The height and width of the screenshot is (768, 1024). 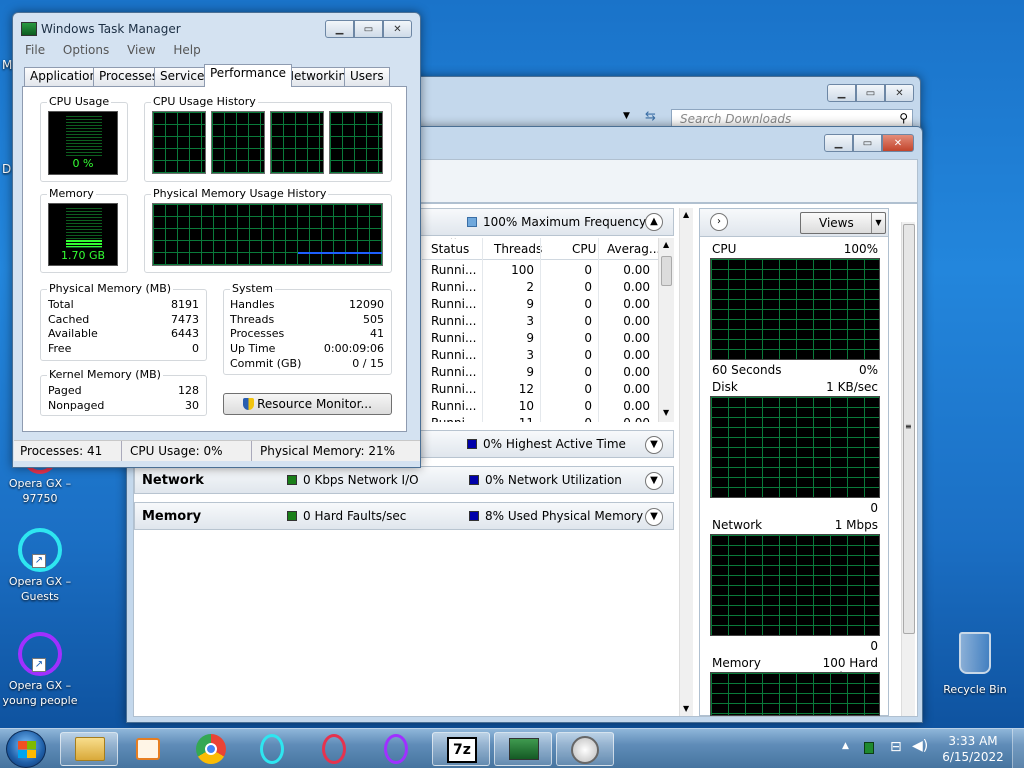 What do you see at coordinates (86, 50) in the screenshot?
I see `menu-options: Options` at bounding box center [86, 50].